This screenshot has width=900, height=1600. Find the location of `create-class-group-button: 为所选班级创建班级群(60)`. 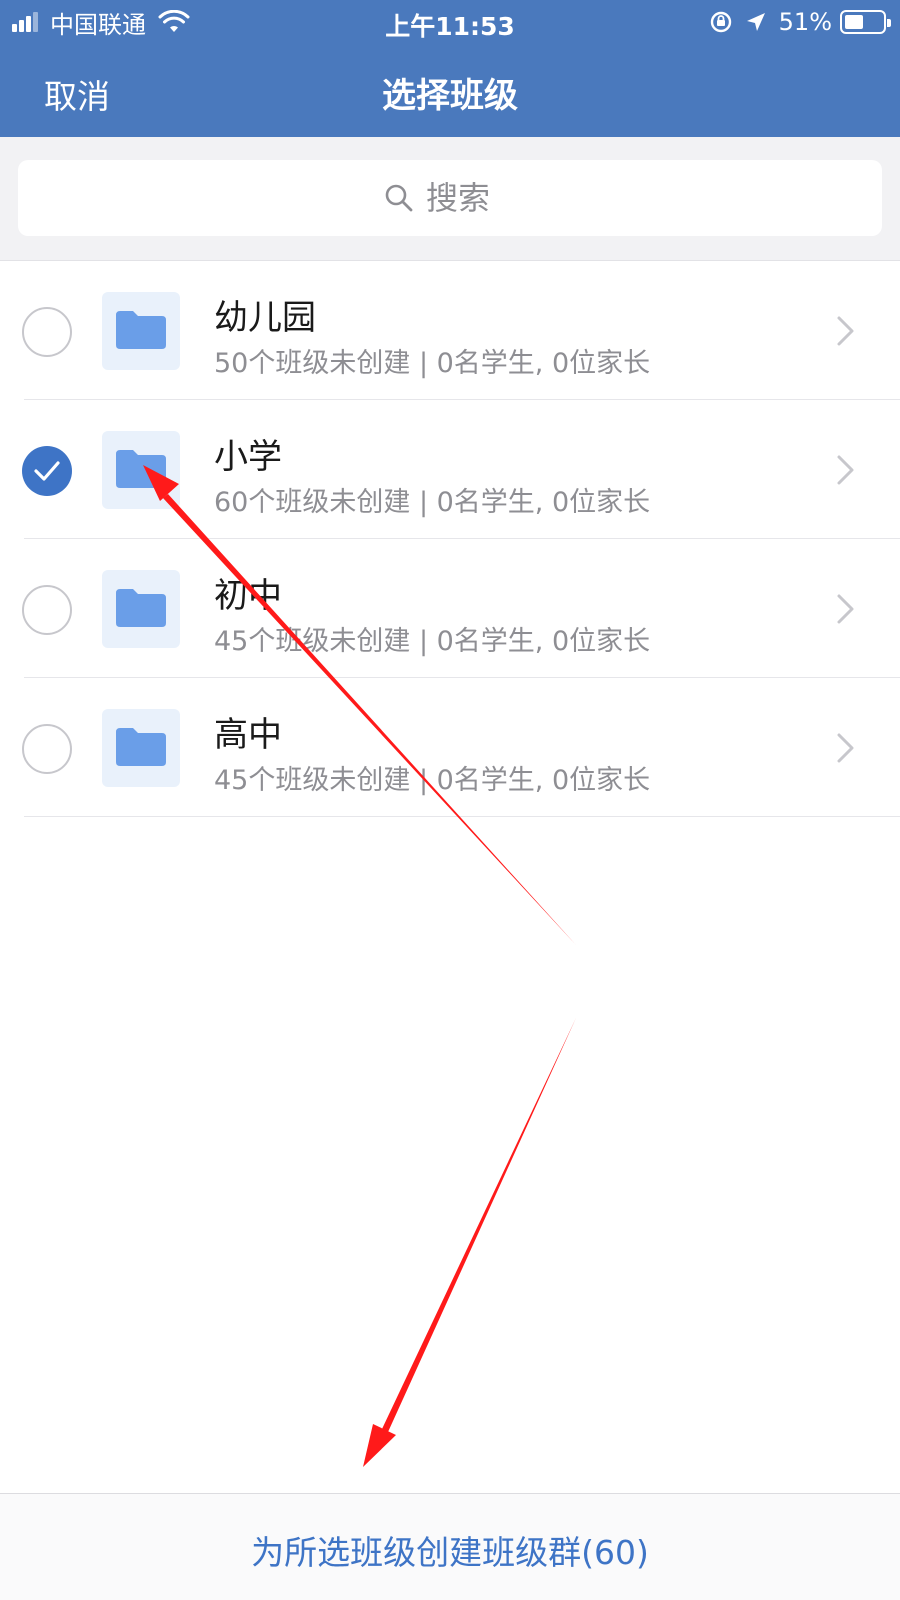

create-class-group-button: 为所选班级创建班级群(60) is located at coordinates (450, 1550).